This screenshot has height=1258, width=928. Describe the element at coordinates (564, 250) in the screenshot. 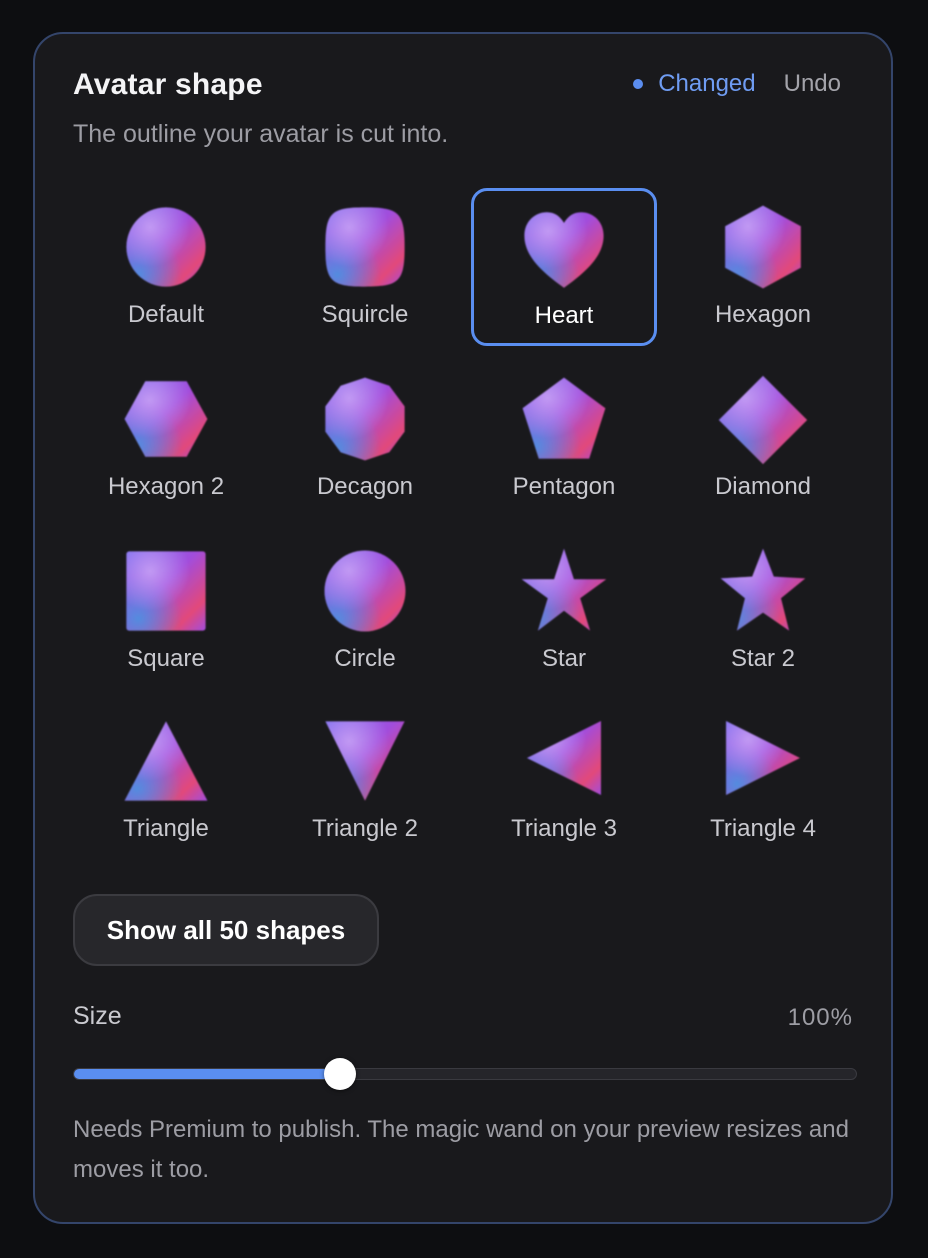

I see `heart-icon` at that location.